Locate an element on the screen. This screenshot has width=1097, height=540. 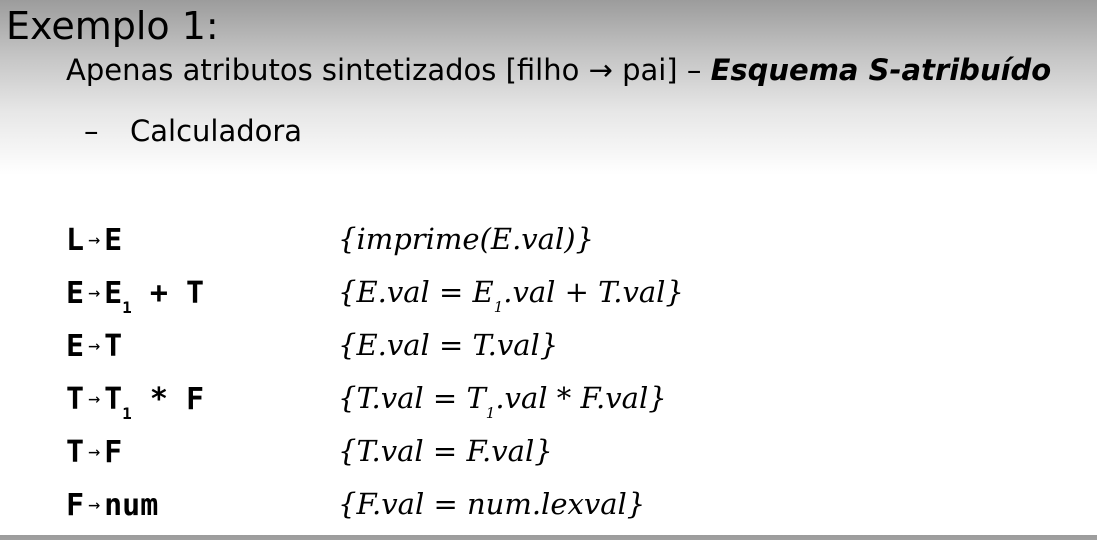
action-middle: F.val} is located at coordinates (505, 451).